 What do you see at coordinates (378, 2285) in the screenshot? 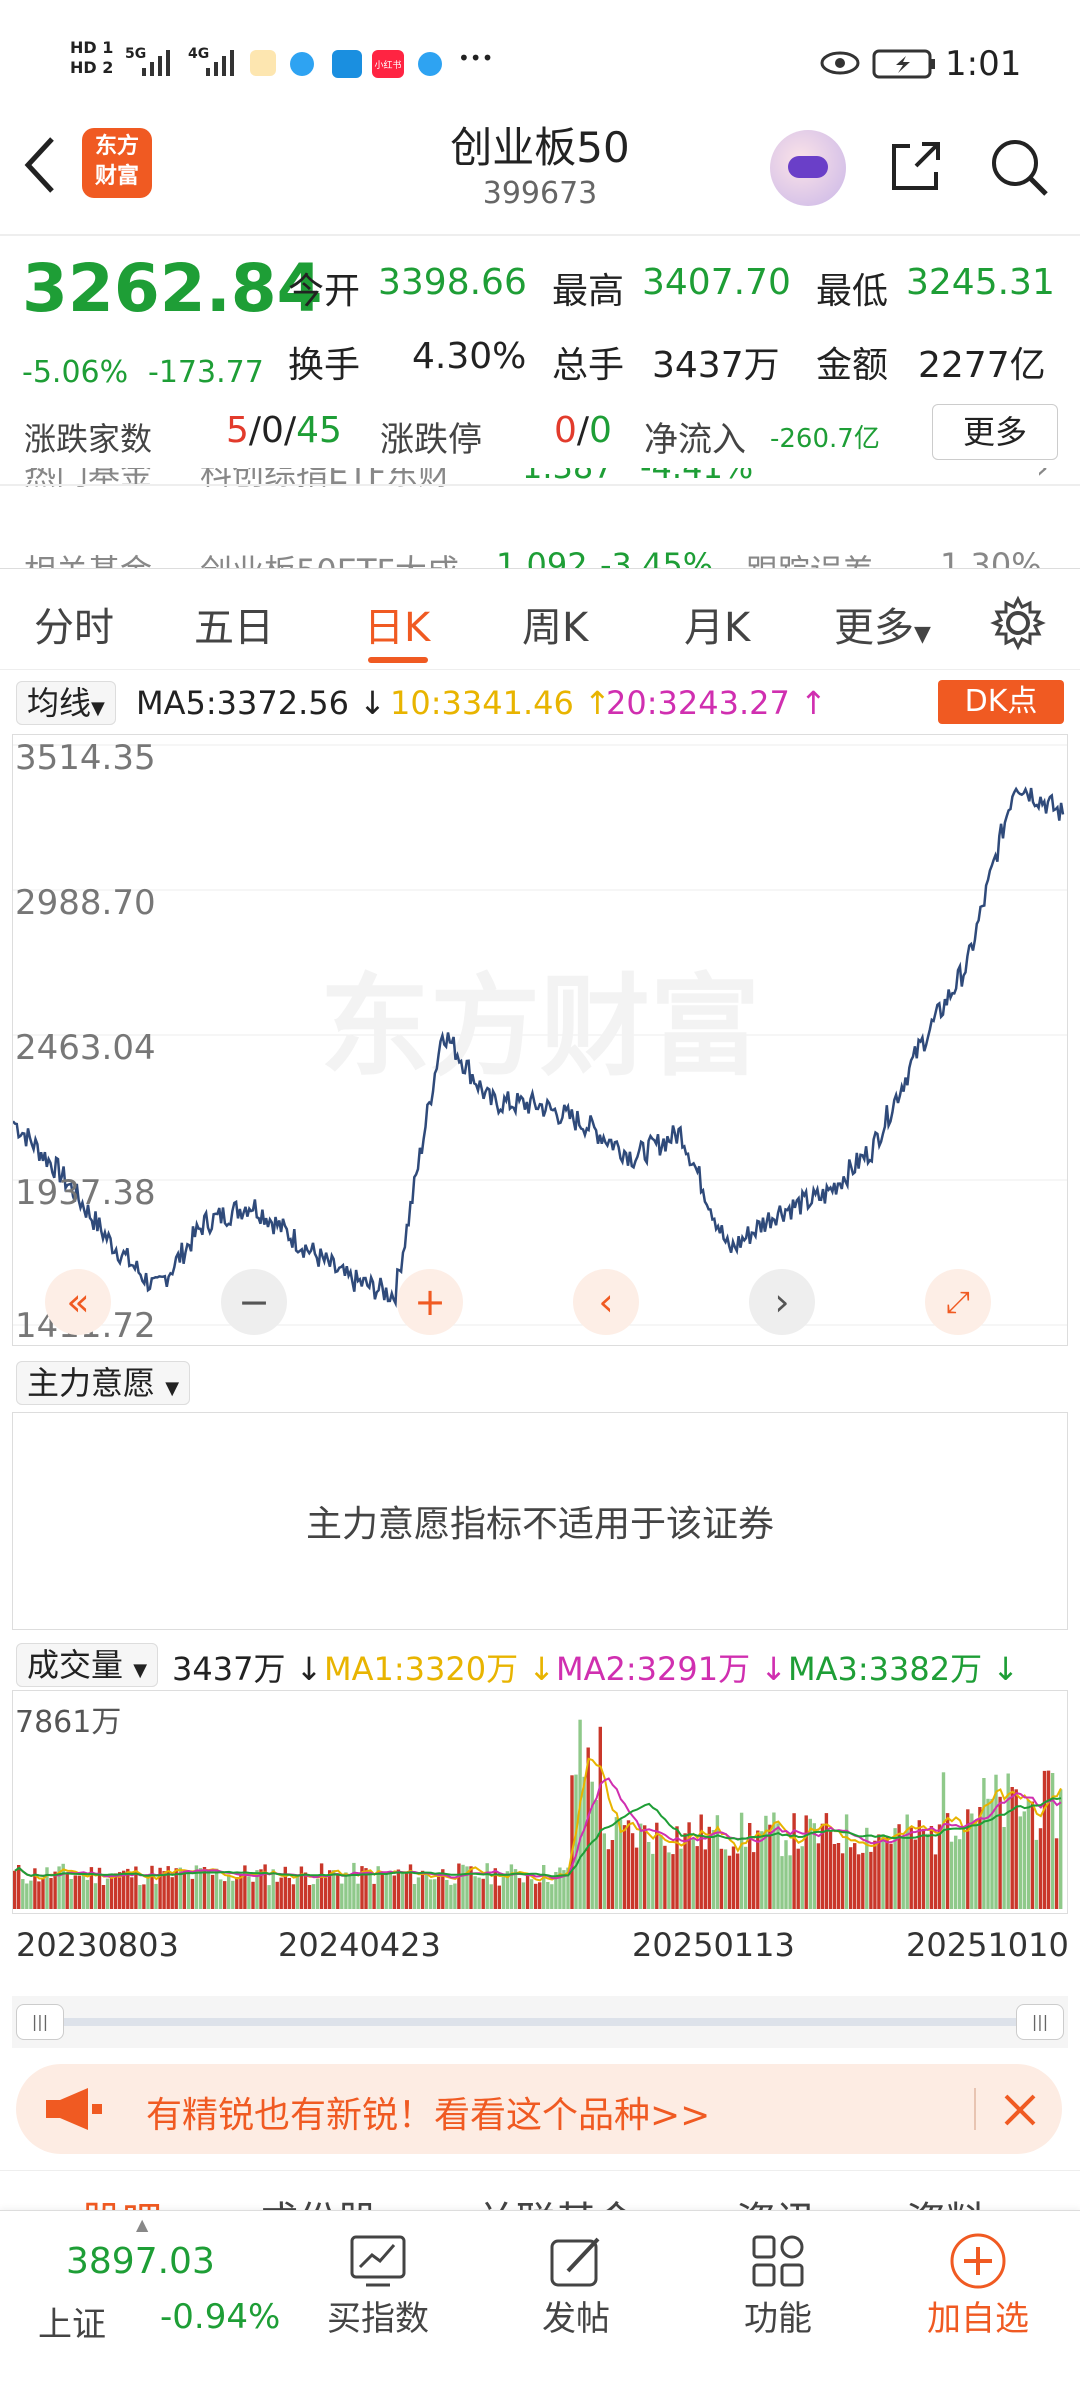
I see `nav-buy-index: 买指数` at bounding box center [378, 2285].